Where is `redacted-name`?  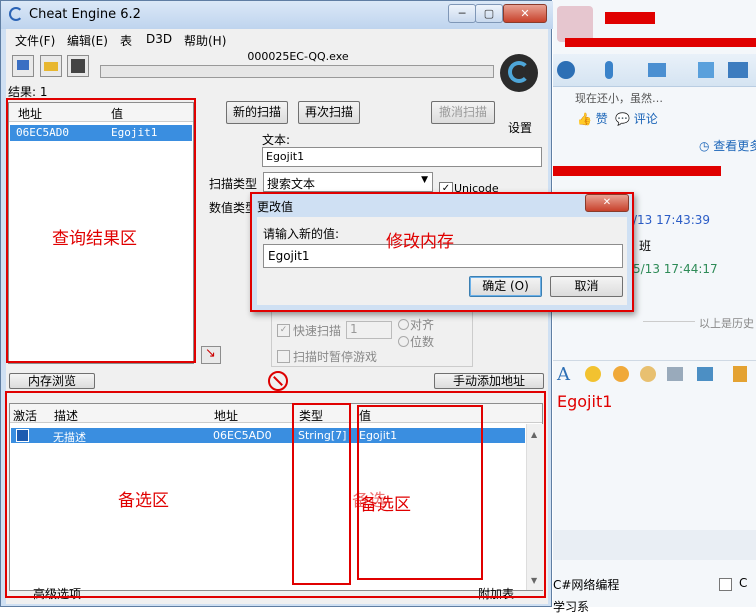
redacted-name is located at coordinates (630, 18).